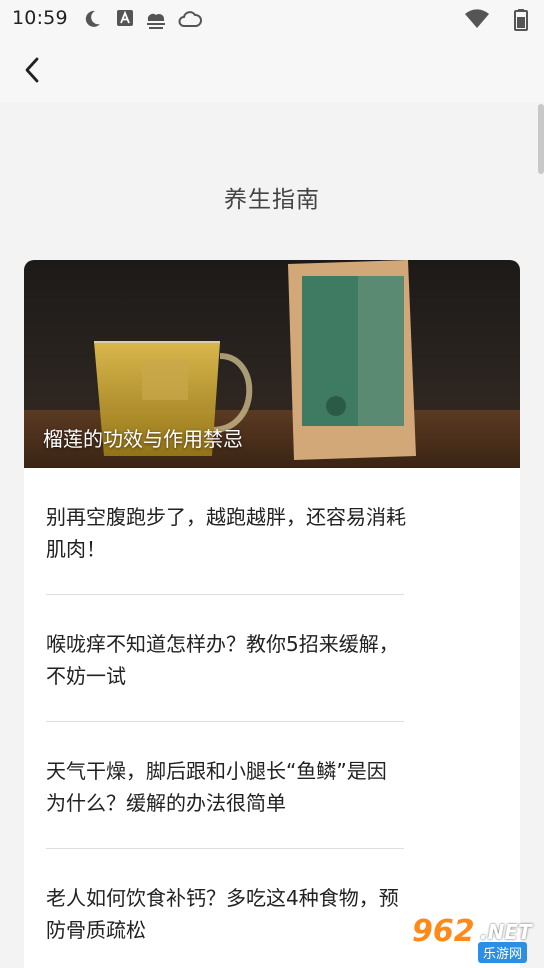  What do you see at coordinates (506, 932) in the screenshot?
I see `watermark-net: .NET` at bounding box center [506, 932].